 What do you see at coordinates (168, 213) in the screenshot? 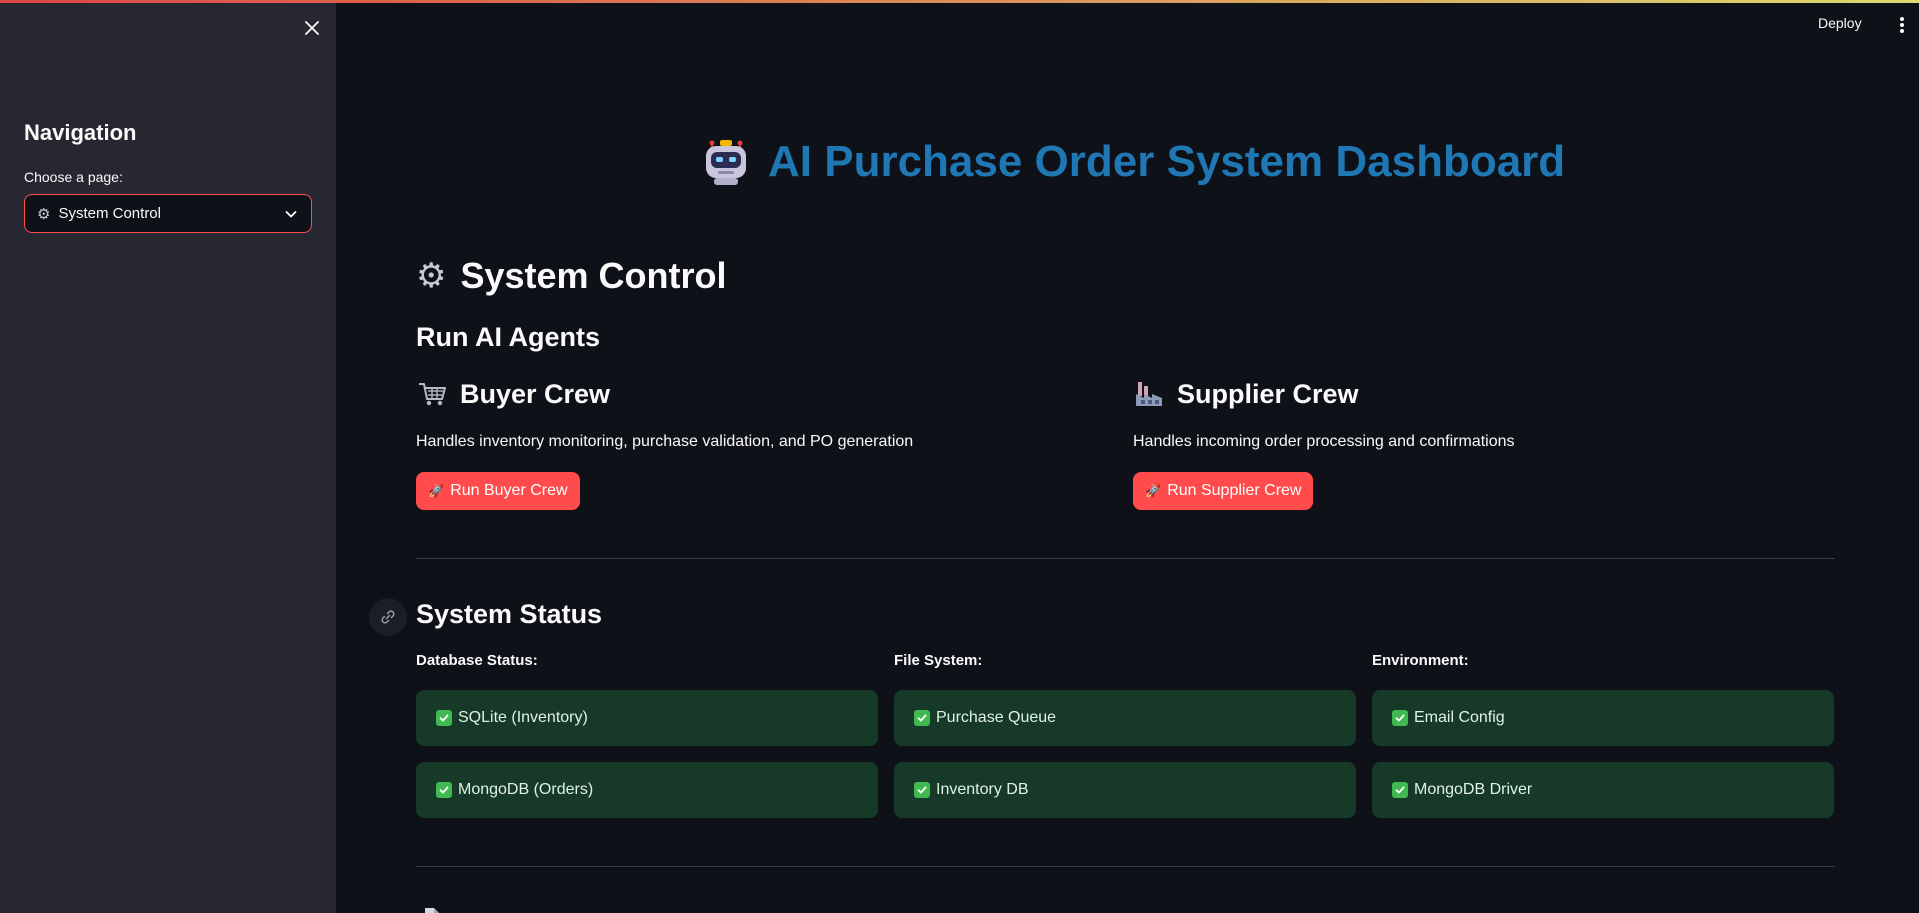
I see `page-select: ⚙ System Control` at bounding box center [168, 213].